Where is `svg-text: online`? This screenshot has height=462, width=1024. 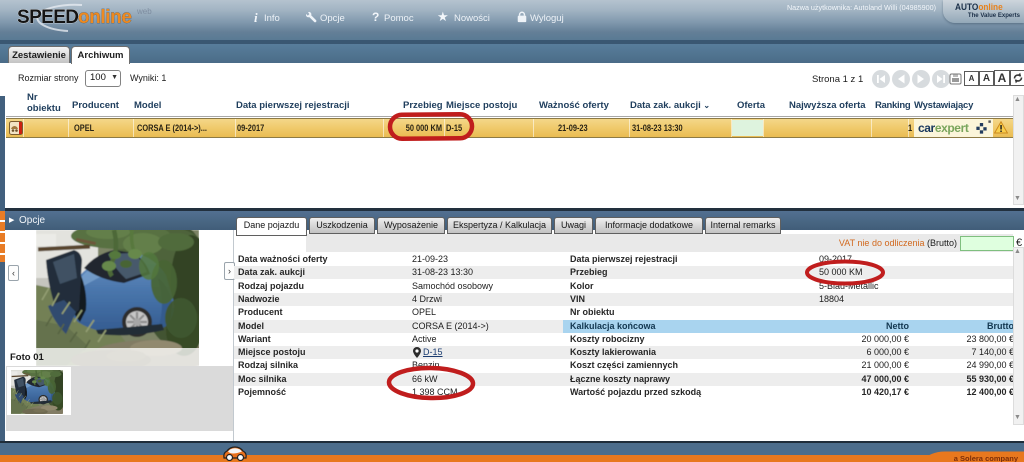 svg-text: online is located at coordinates (105, 17).